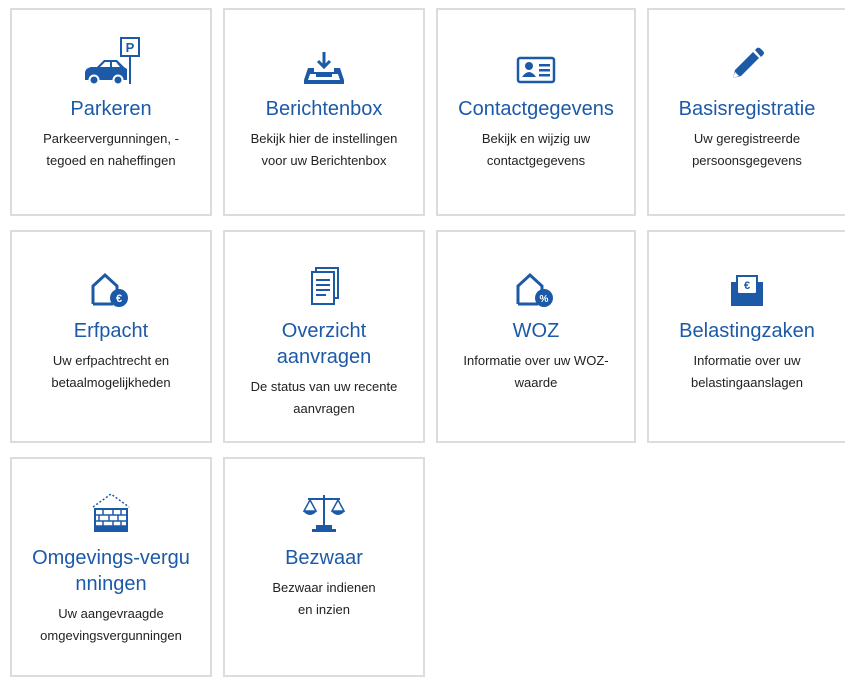  Describe the element at coordinates (536, 371) in the screenshot. I see `tile-description: Informatie over uw WOZ-waarde` at that location.